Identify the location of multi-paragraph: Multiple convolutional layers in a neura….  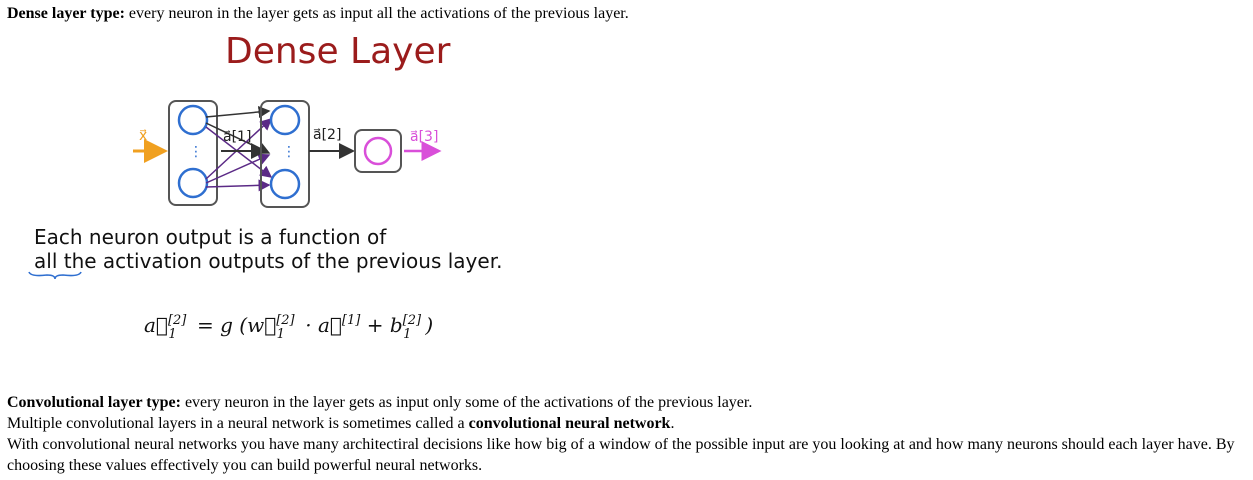
(627, 423).